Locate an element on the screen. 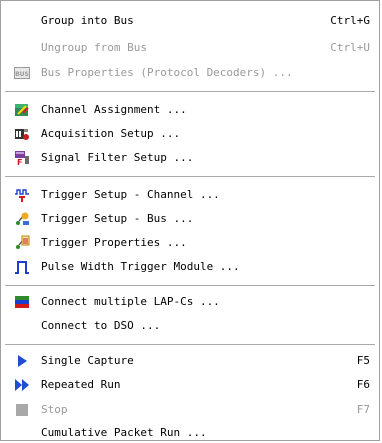 The height and width of the screenshot is (443, 382). menu-item-shortcut: Ctrl+G is located at coordinates (350, 20).